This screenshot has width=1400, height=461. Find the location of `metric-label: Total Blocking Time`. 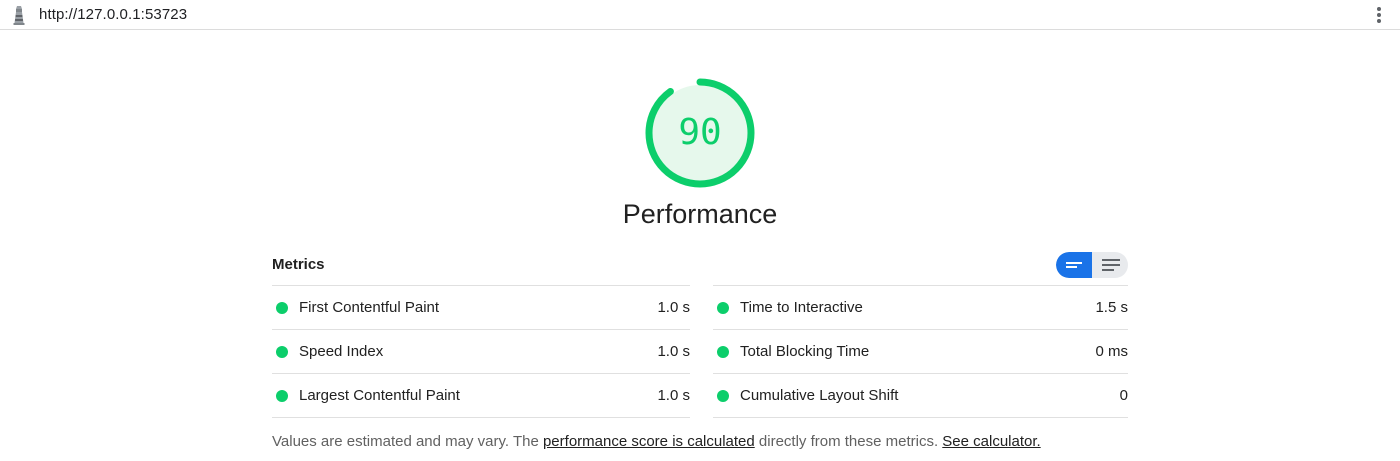

metric-label: Total Blocking Time is located at coordinates (805, 351).